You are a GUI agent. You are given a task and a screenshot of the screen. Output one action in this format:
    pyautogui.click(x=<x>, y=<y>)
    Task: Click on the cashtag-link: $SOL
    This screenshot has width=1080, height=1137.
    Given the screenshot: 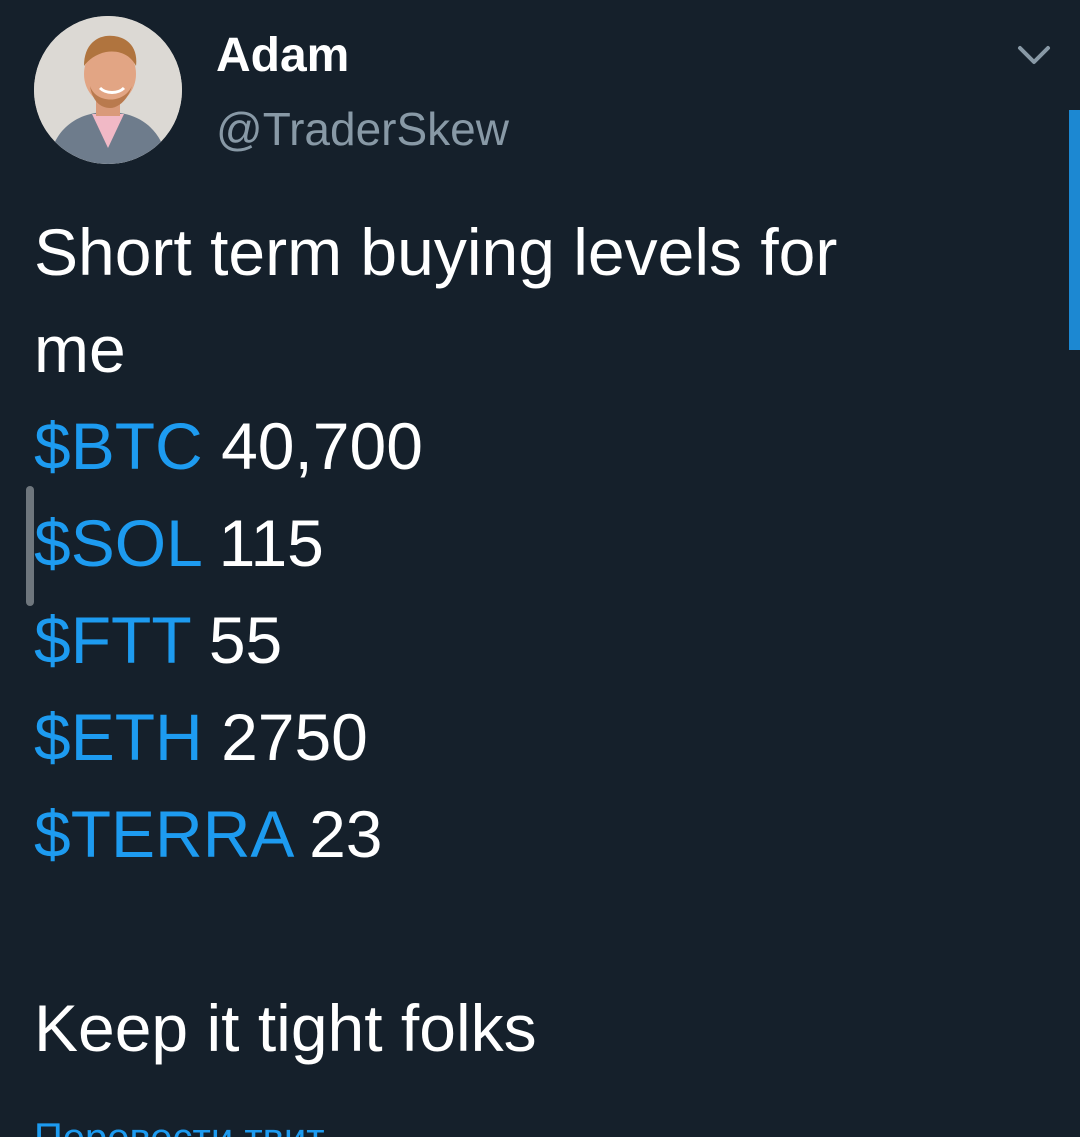 What is the action you would take?
    pyautogui.click(x=117, y=543)
    